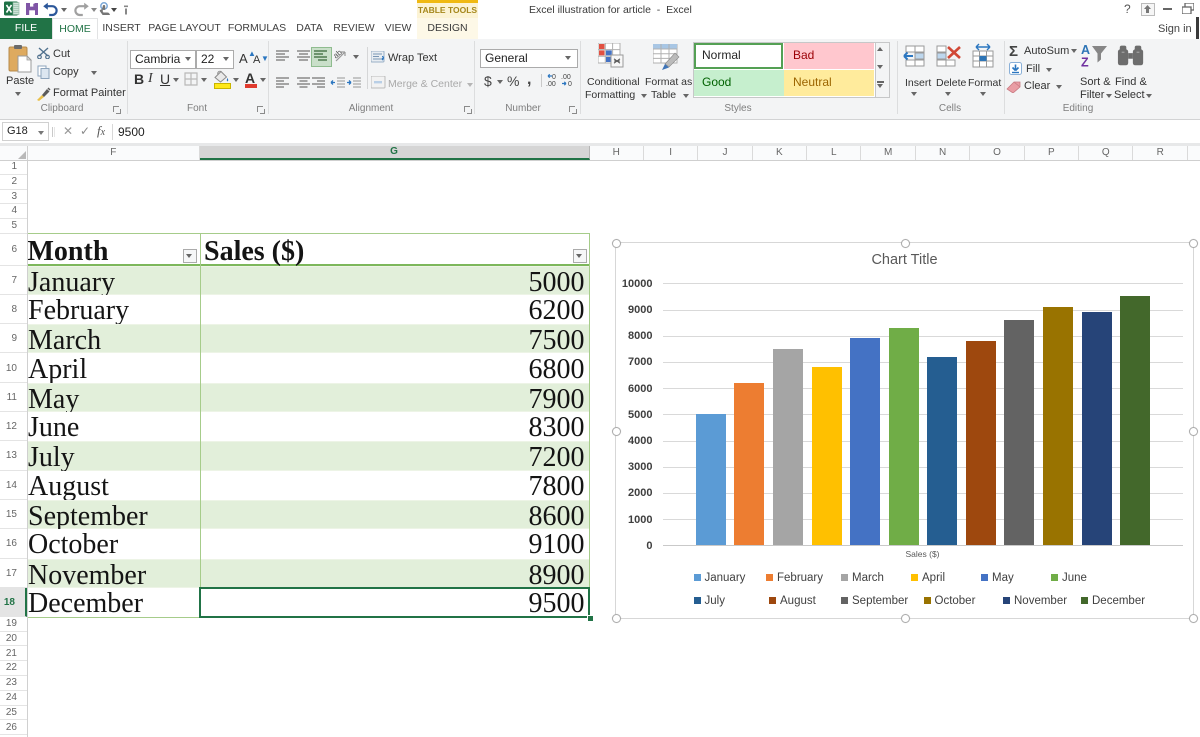  What do you see at coordinates (1085, 63) in the screenshot?
I see `svg-text: Z` at bounding box center [1085, 63].